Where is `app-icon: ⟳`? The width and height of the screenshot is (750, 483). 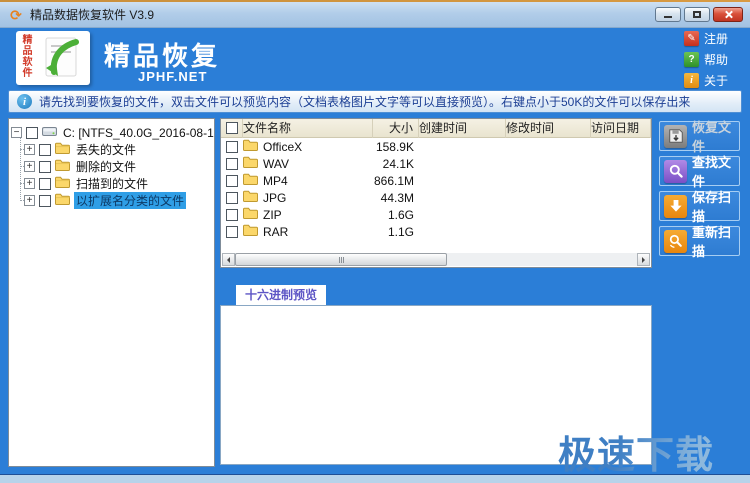 app-icon: ⟳ is located at coordinates (16, 14).